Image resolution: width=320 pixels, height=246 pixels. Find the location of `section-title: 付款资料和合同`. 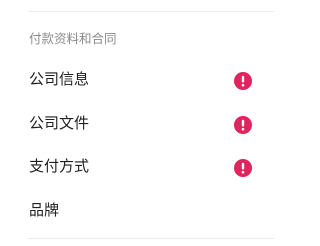

section-title: 付款资料和合同 is located at coordinates (73, 38).